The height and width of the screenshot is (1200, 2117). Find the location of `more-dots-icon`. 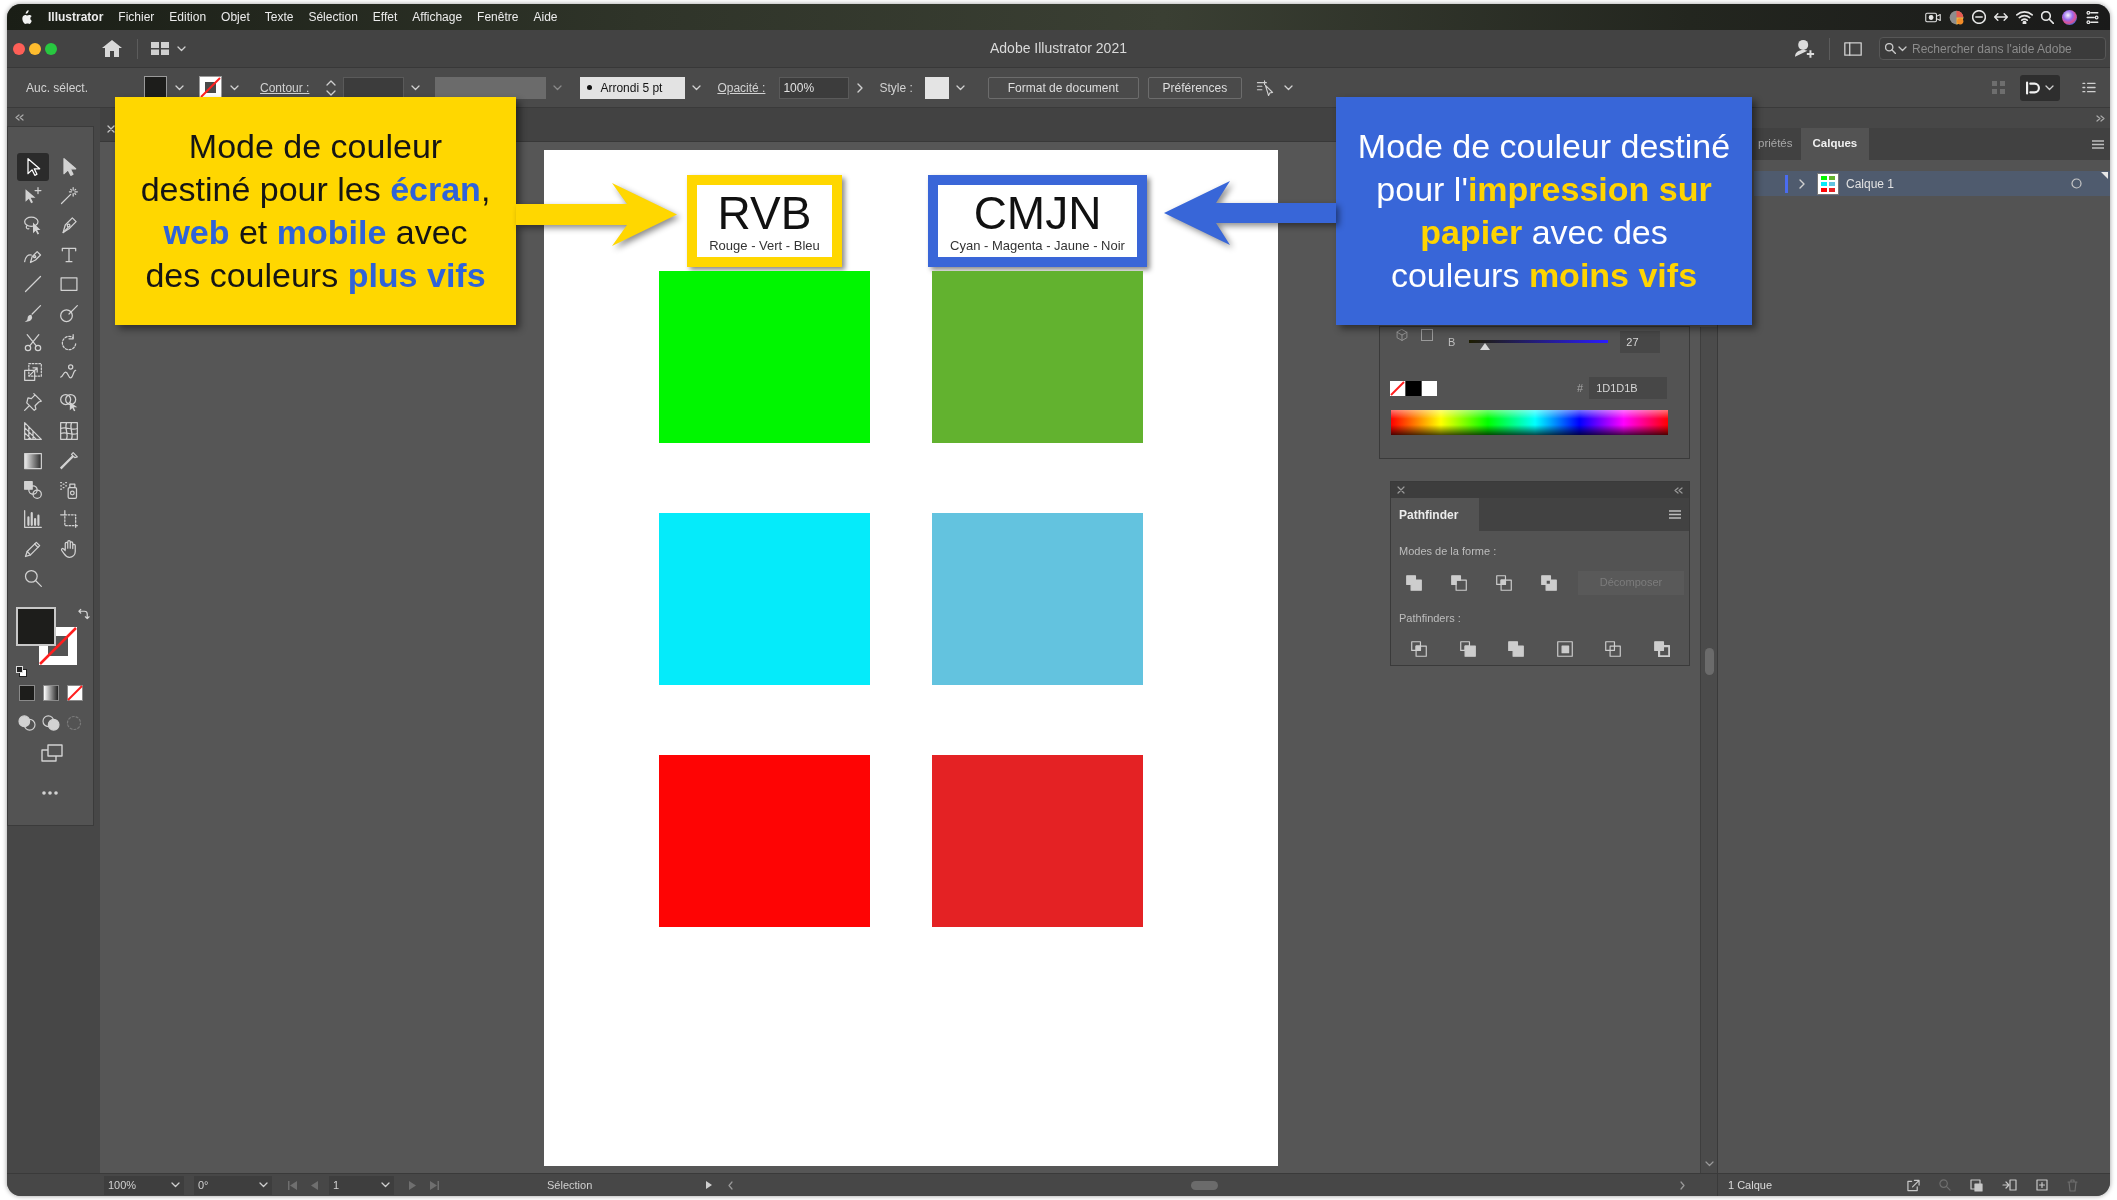

more-dots-icon is located at coordinates (50, 792).